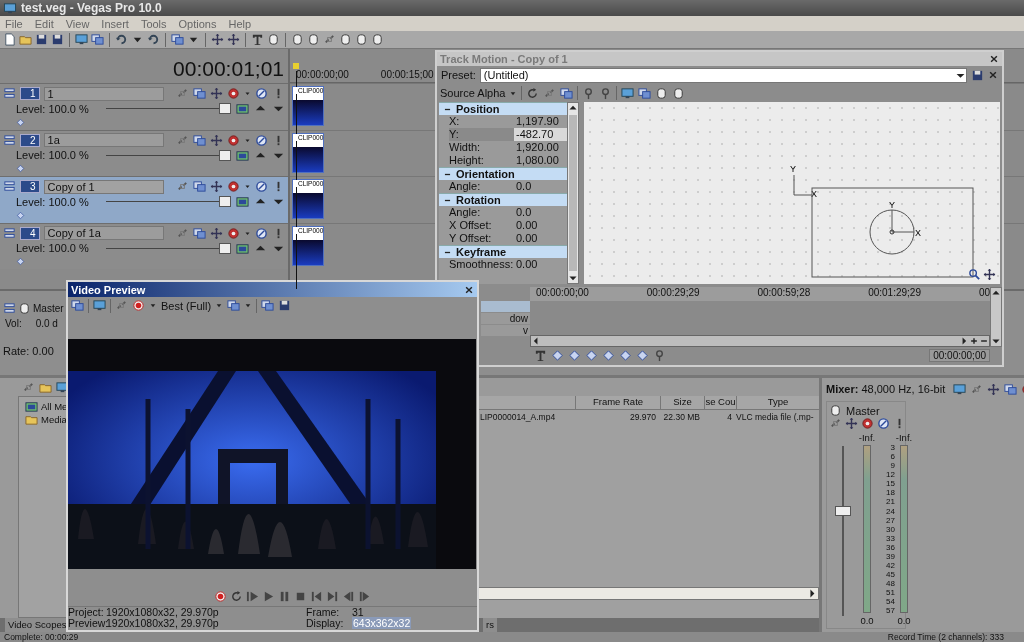  I want to click on play-from-start-icon, so click(252, 596).